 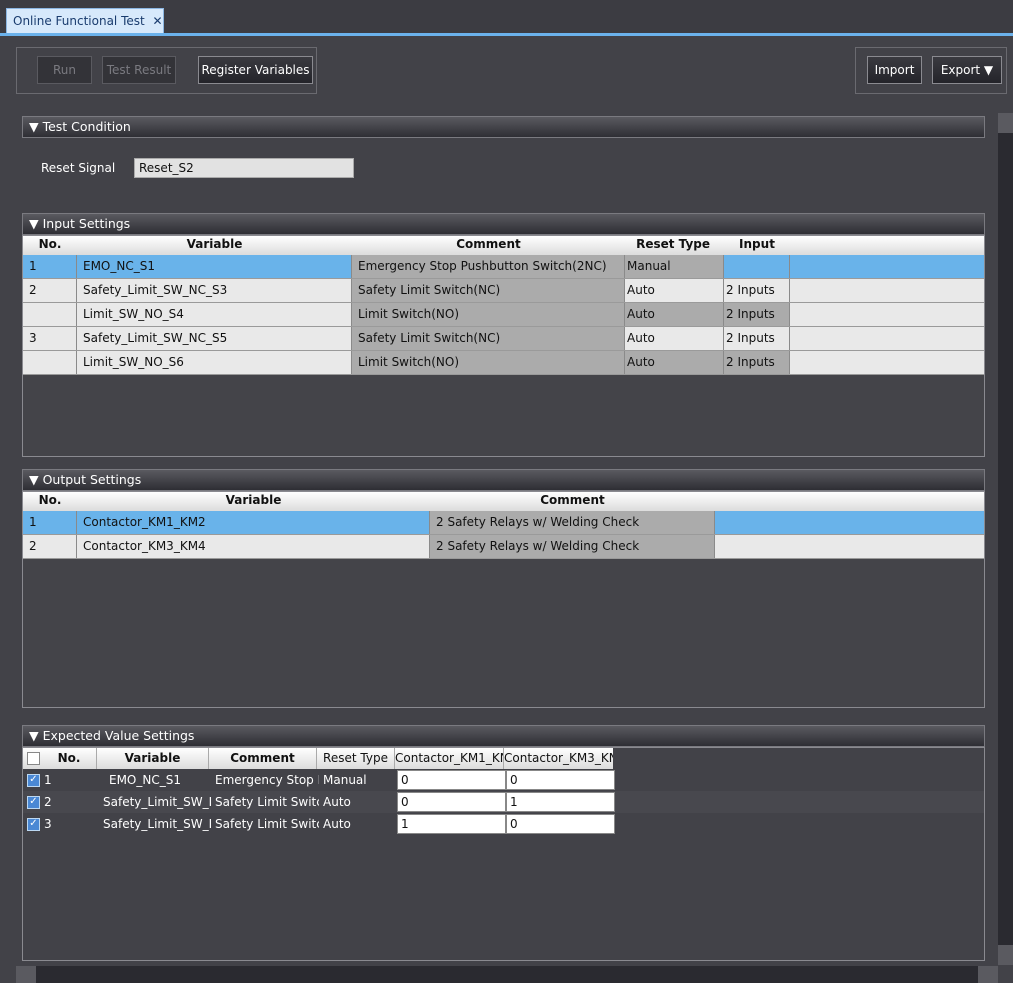 What do you see at coordinates (503, 480) in the screenshot?
I see `output-settings-header: ▼ Output Settings` at bounding box center [503, 480].